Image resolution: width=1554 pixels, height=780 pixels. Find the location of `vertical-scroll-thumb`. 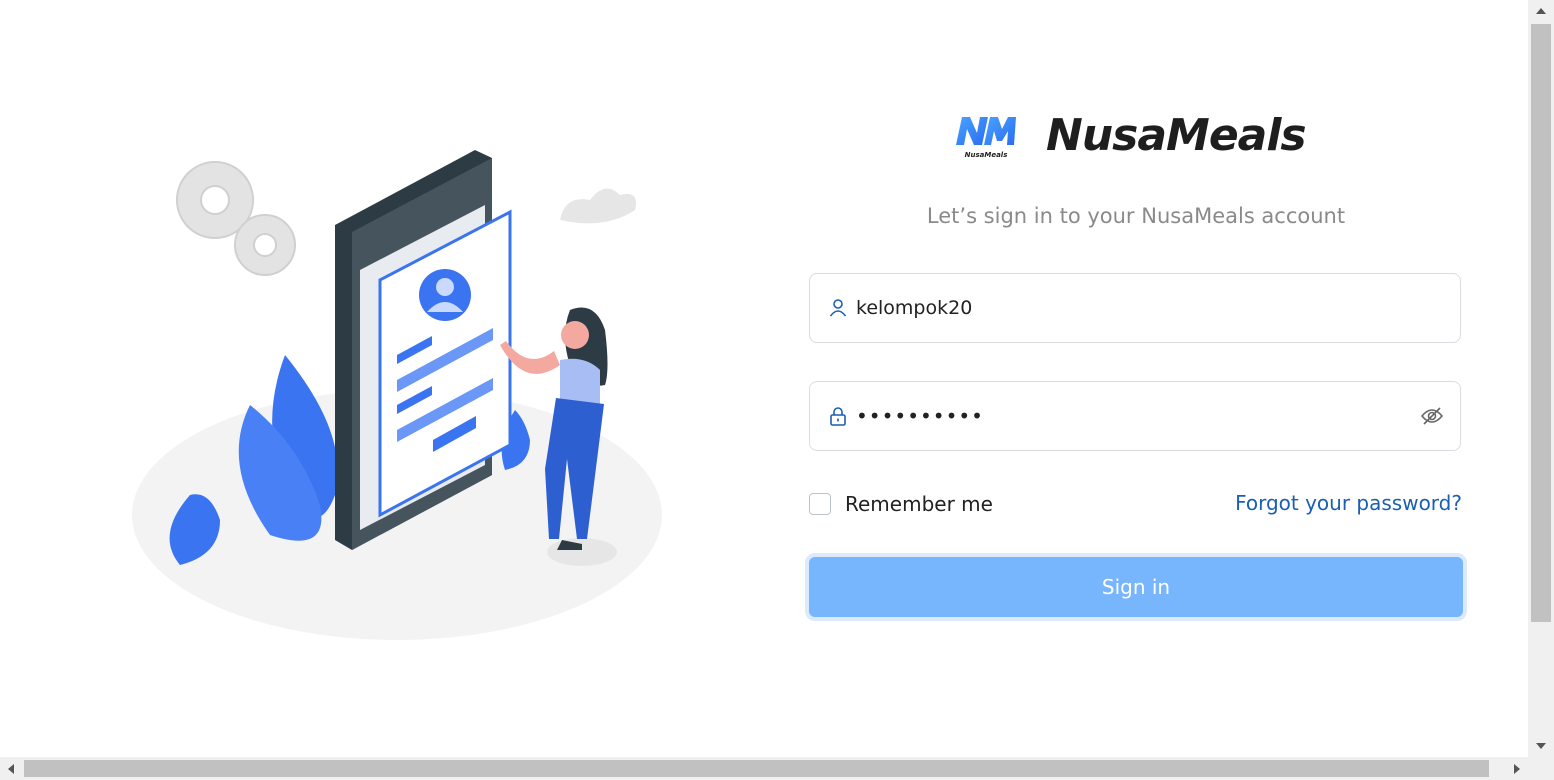

vertical-scroll-thumb is located at coordinates (1541, 323).